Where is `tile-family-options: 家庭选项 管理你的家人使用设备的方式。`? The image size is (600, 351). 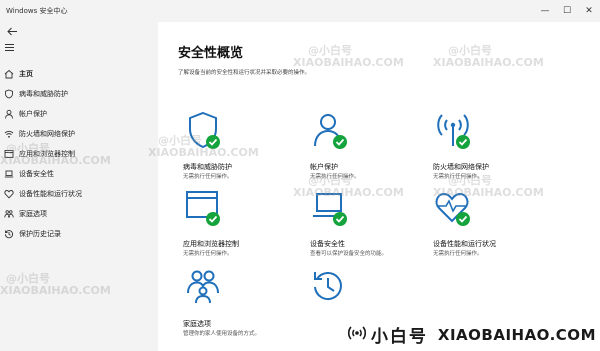 tile-family-options: 家庭选项 管理你的家人使用设备的方式。 is located at coordinates (245, 307).